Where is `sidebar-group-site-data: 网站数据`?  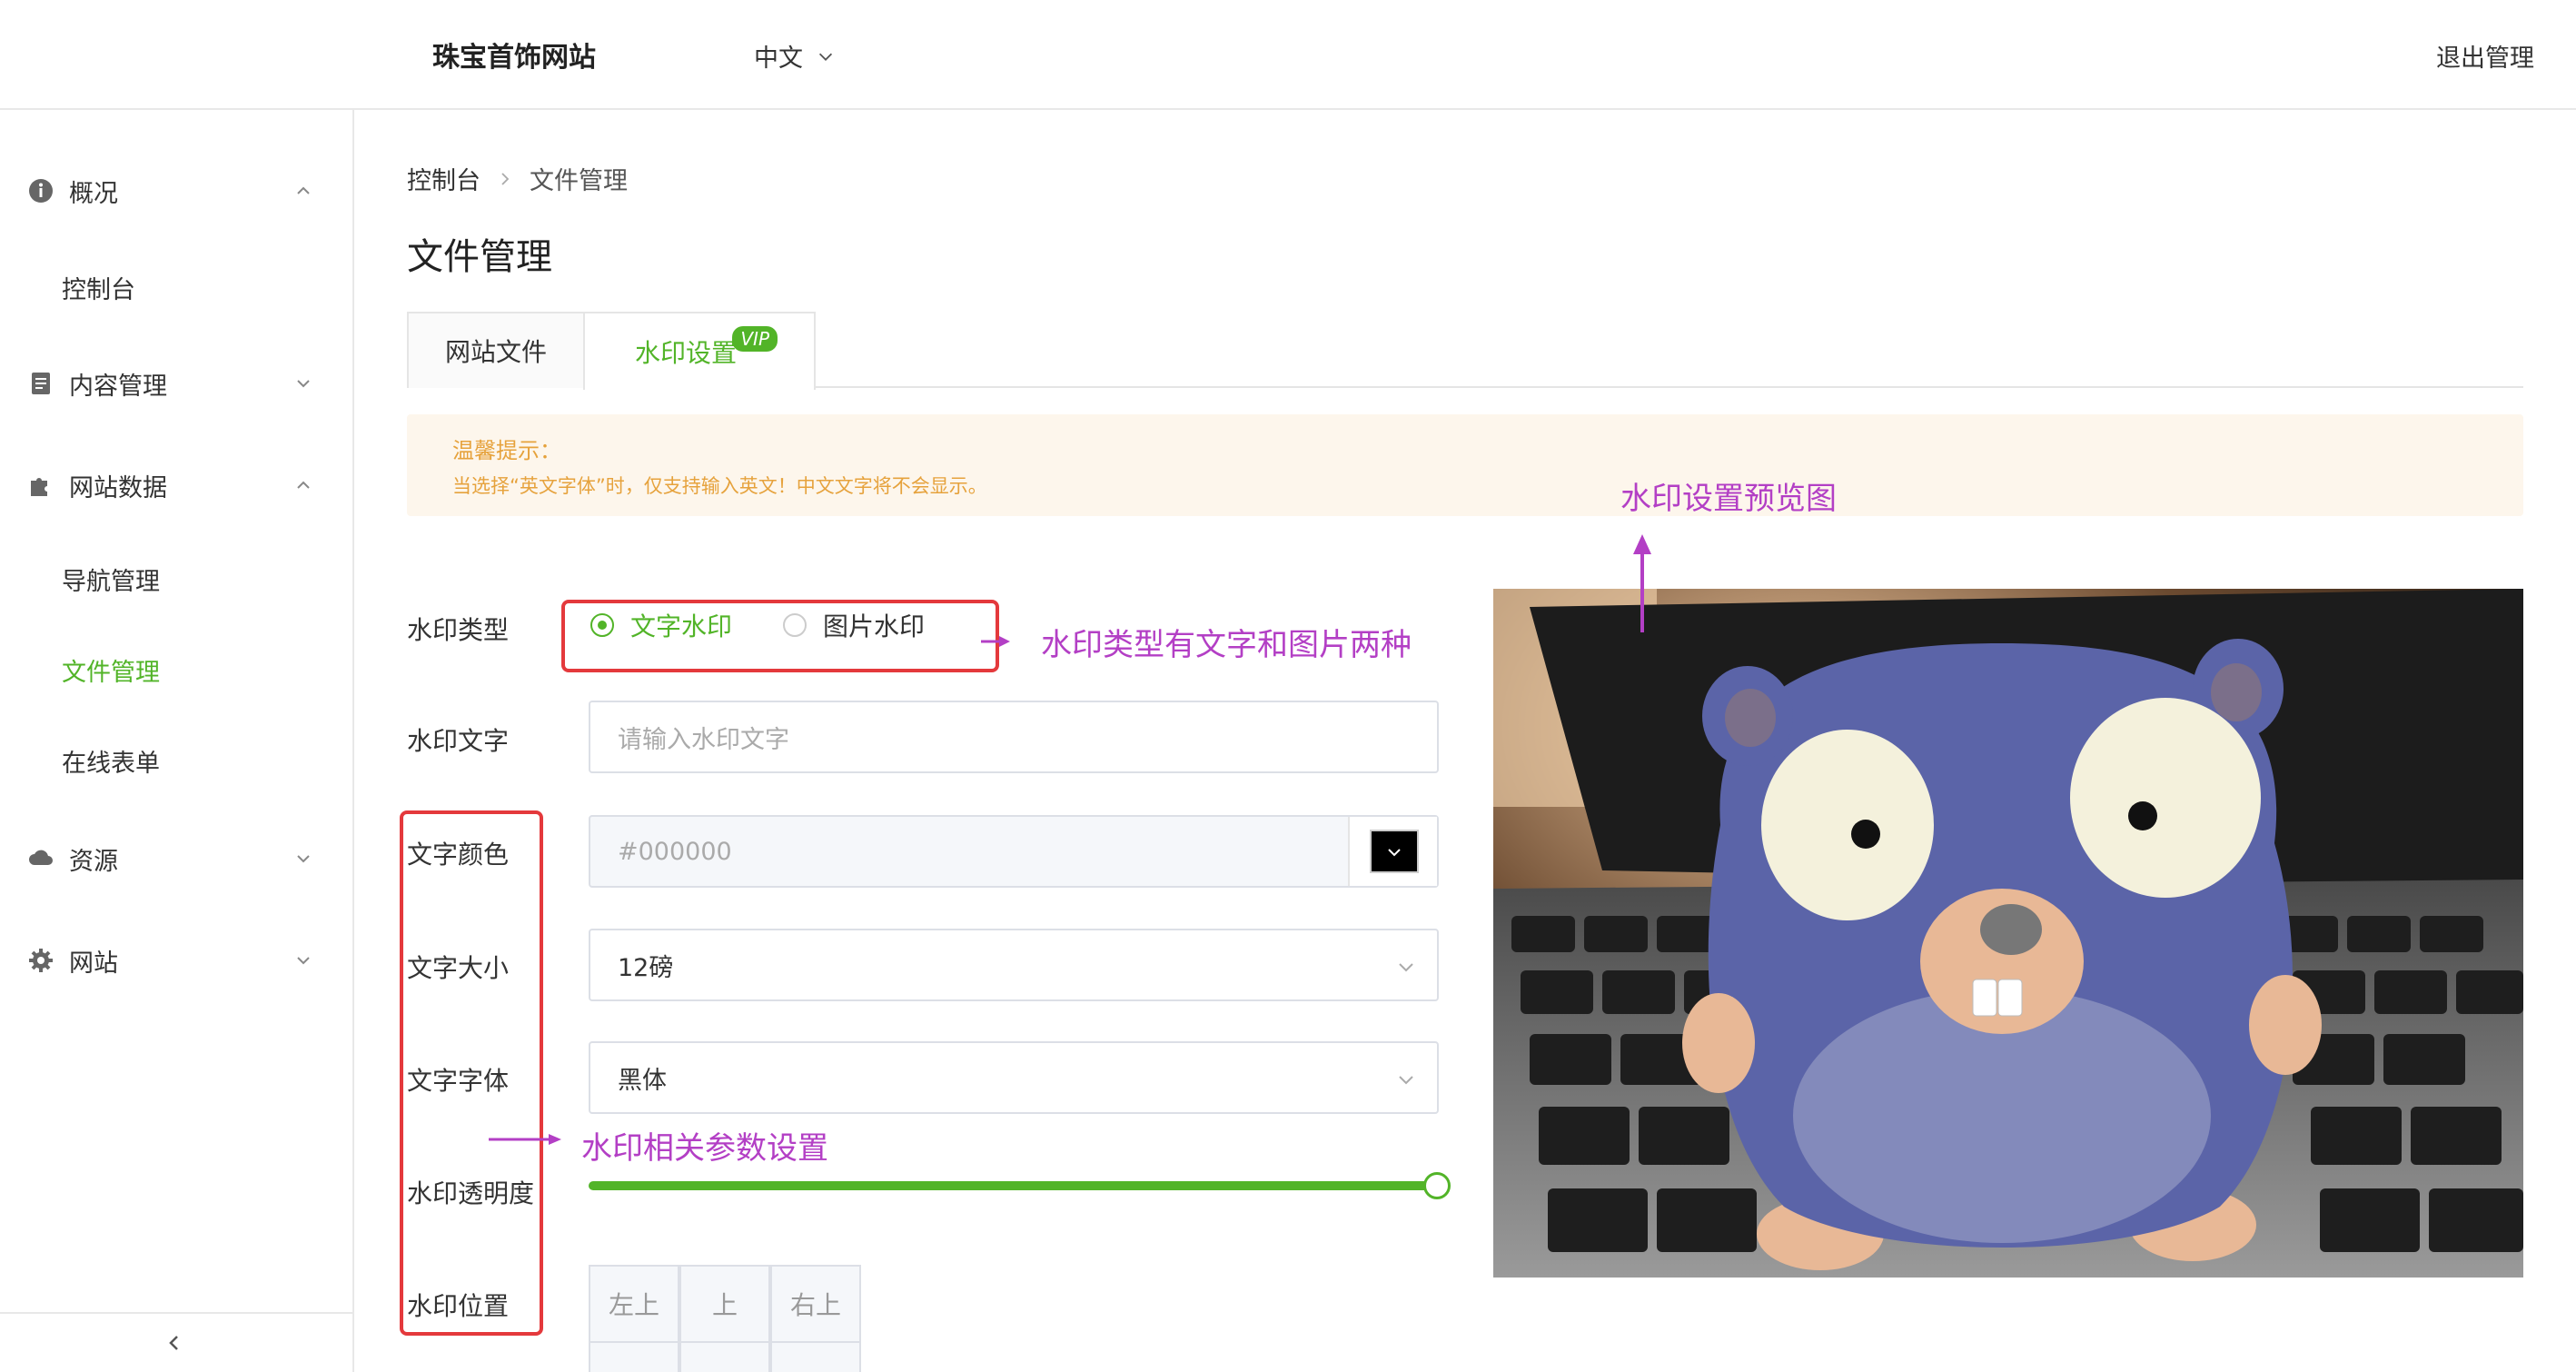 sidebar-group-site-data: 网站数据 is located at coordinates (176, 485).